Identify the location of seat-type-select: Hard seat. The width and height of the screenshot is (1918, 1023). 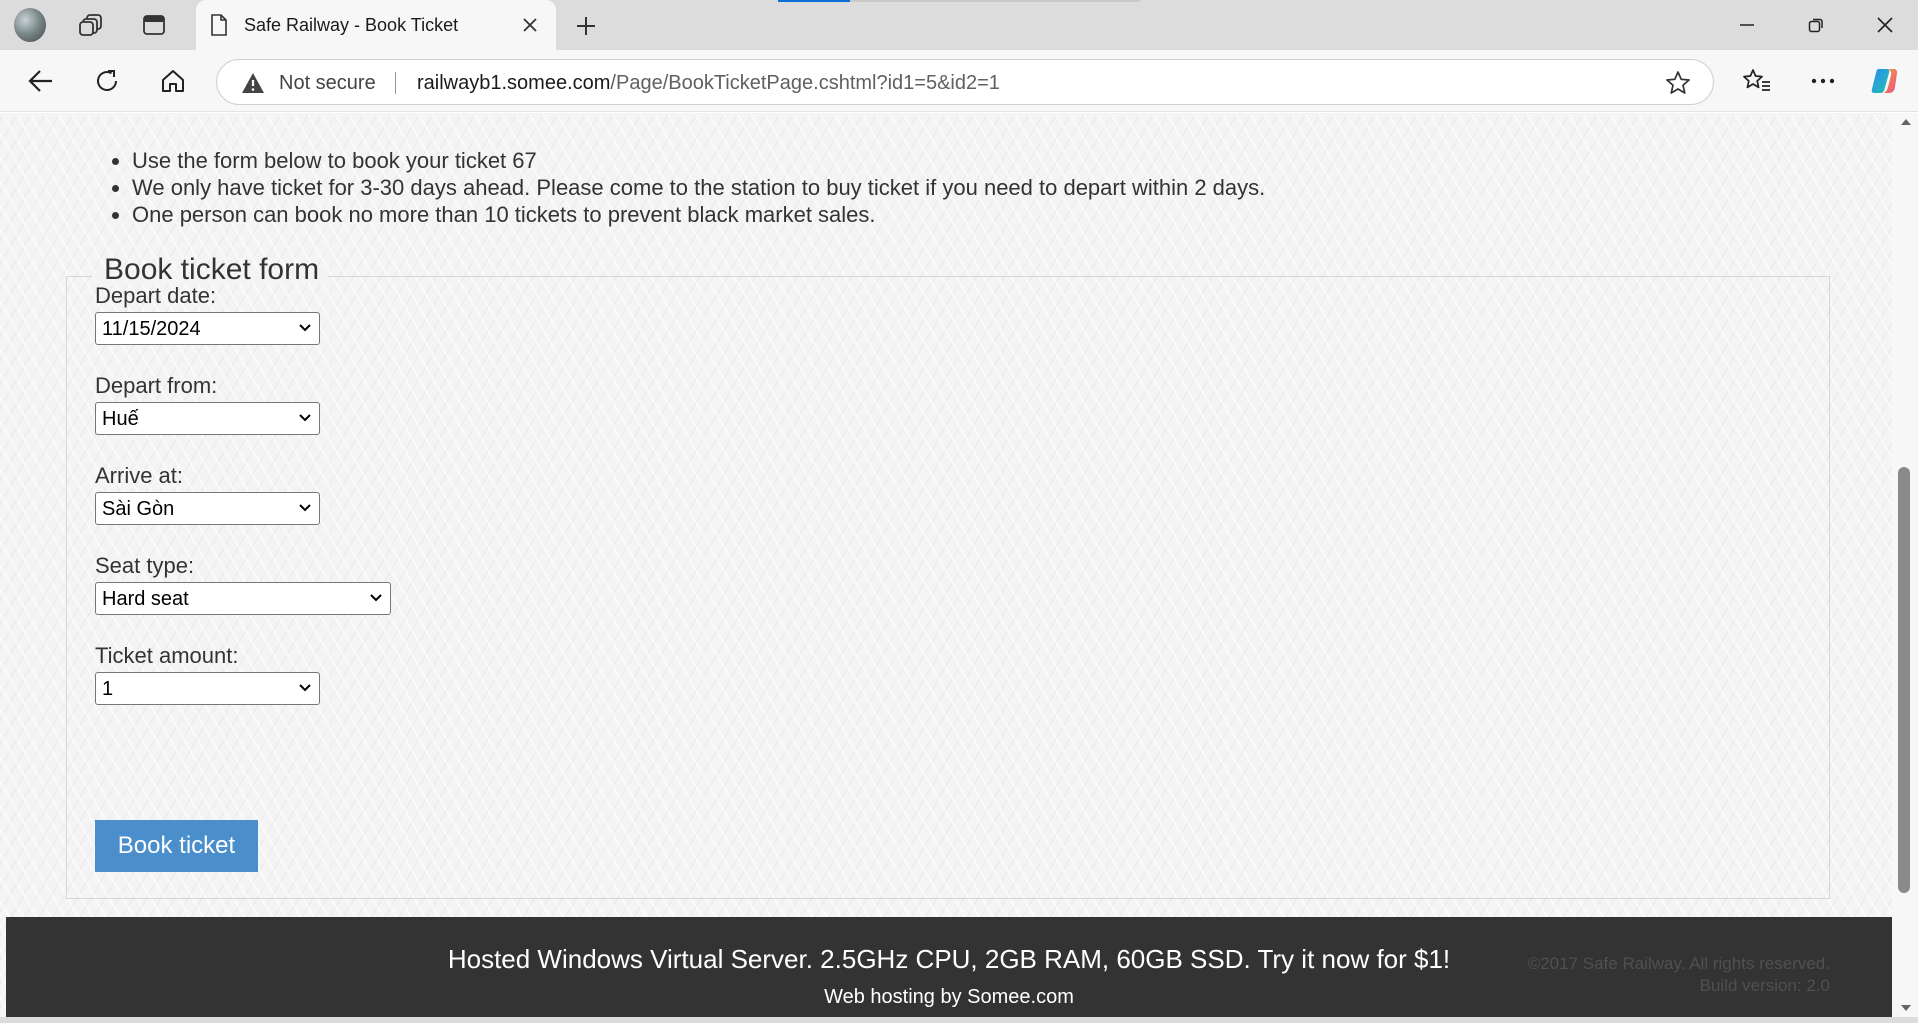
(243, 598).